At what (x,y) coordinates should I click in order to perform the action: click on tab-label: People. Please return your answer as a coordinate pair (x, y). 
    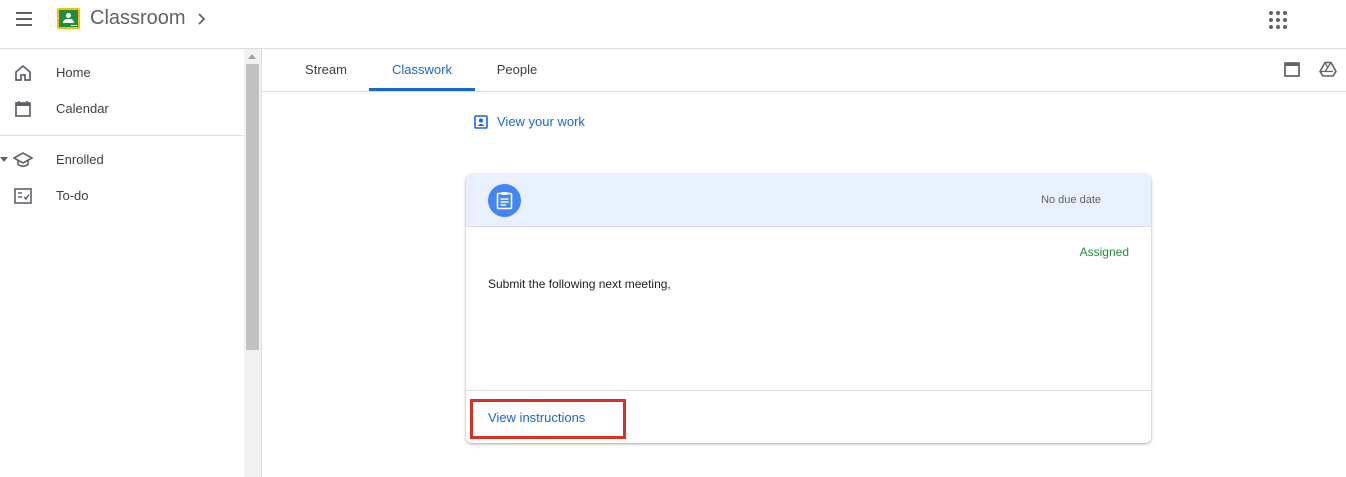
    Looking at the image, I should click on (517, 69).